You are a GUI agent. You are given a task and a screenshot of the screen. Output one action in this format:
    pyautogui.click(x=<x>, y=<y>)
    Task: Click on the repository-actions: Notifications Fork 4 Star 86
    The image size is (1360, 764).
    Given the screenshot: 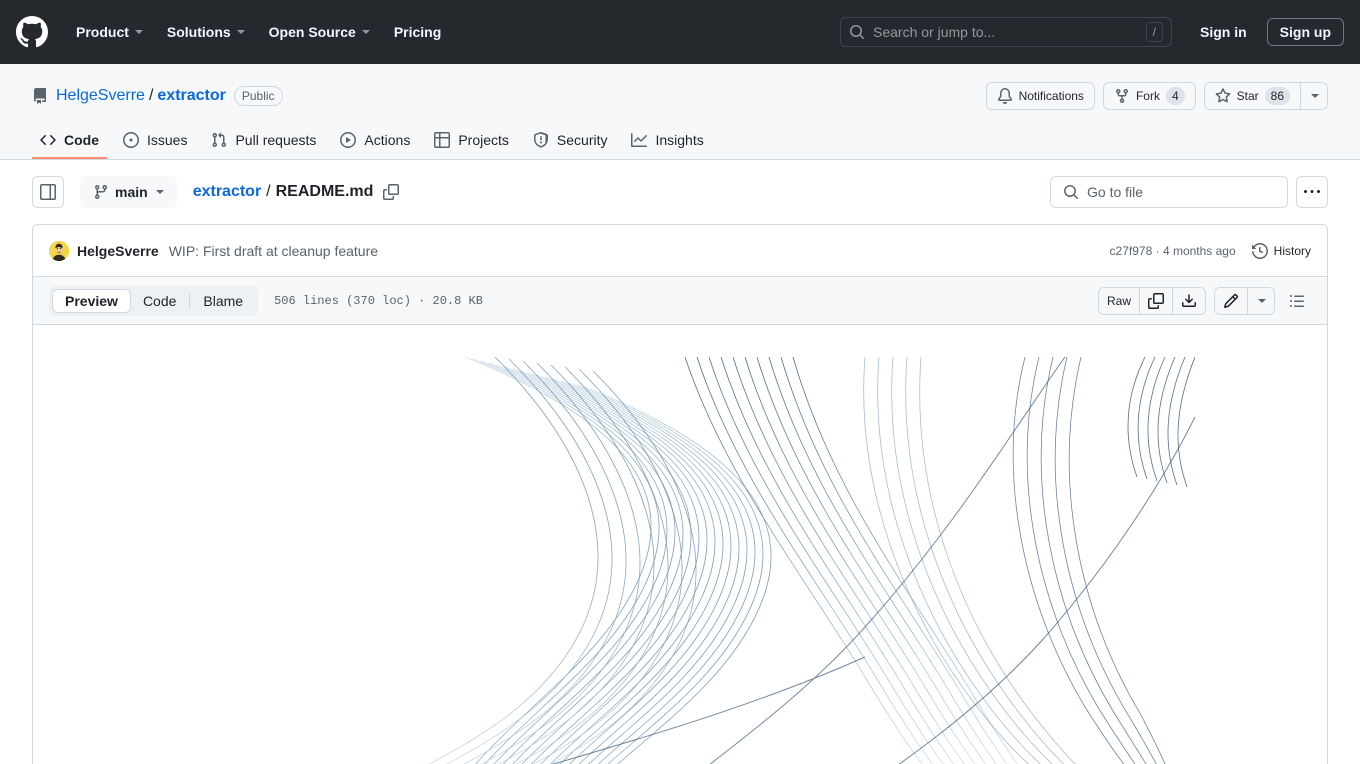 What is the action you would take?
    pyautogui.click(x=1156, y=96)
    